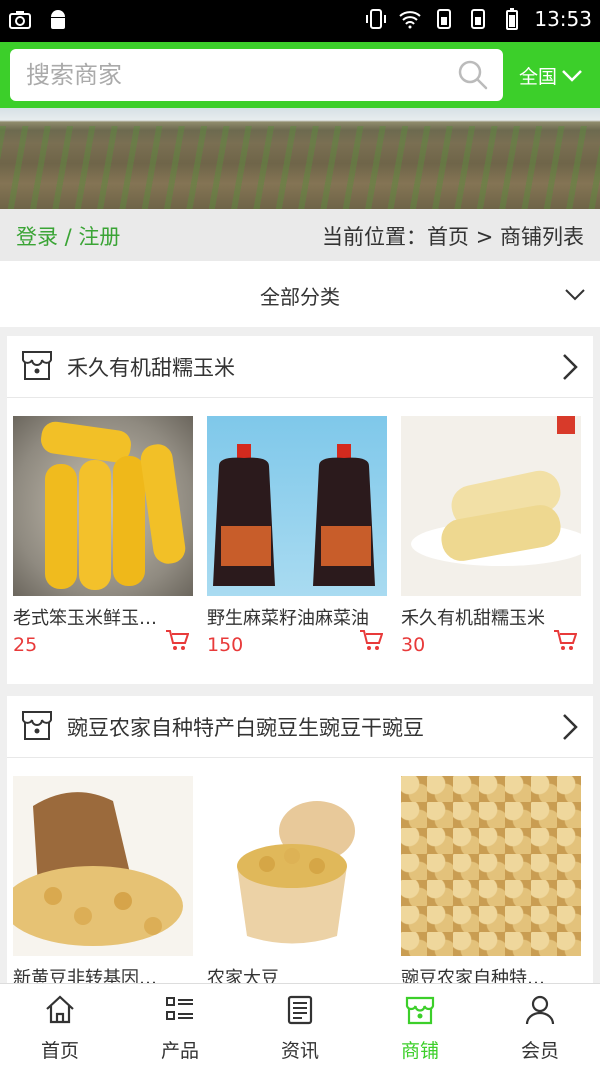 The image size is (600, 1067). Describe the element at coordinates (59, 1051) in the screenshot. I see `tab-label: 首页` at that location.